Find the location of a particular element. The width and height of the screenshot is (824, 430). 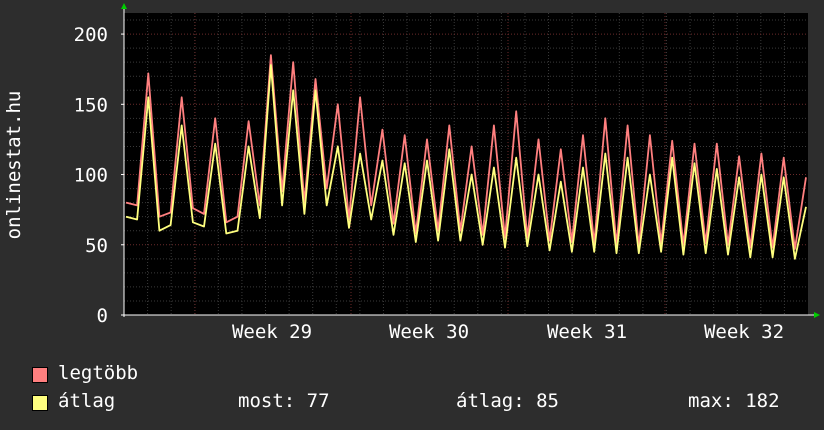

legend-label-legtobb: legtöbb is located at coordinates (98, 373).